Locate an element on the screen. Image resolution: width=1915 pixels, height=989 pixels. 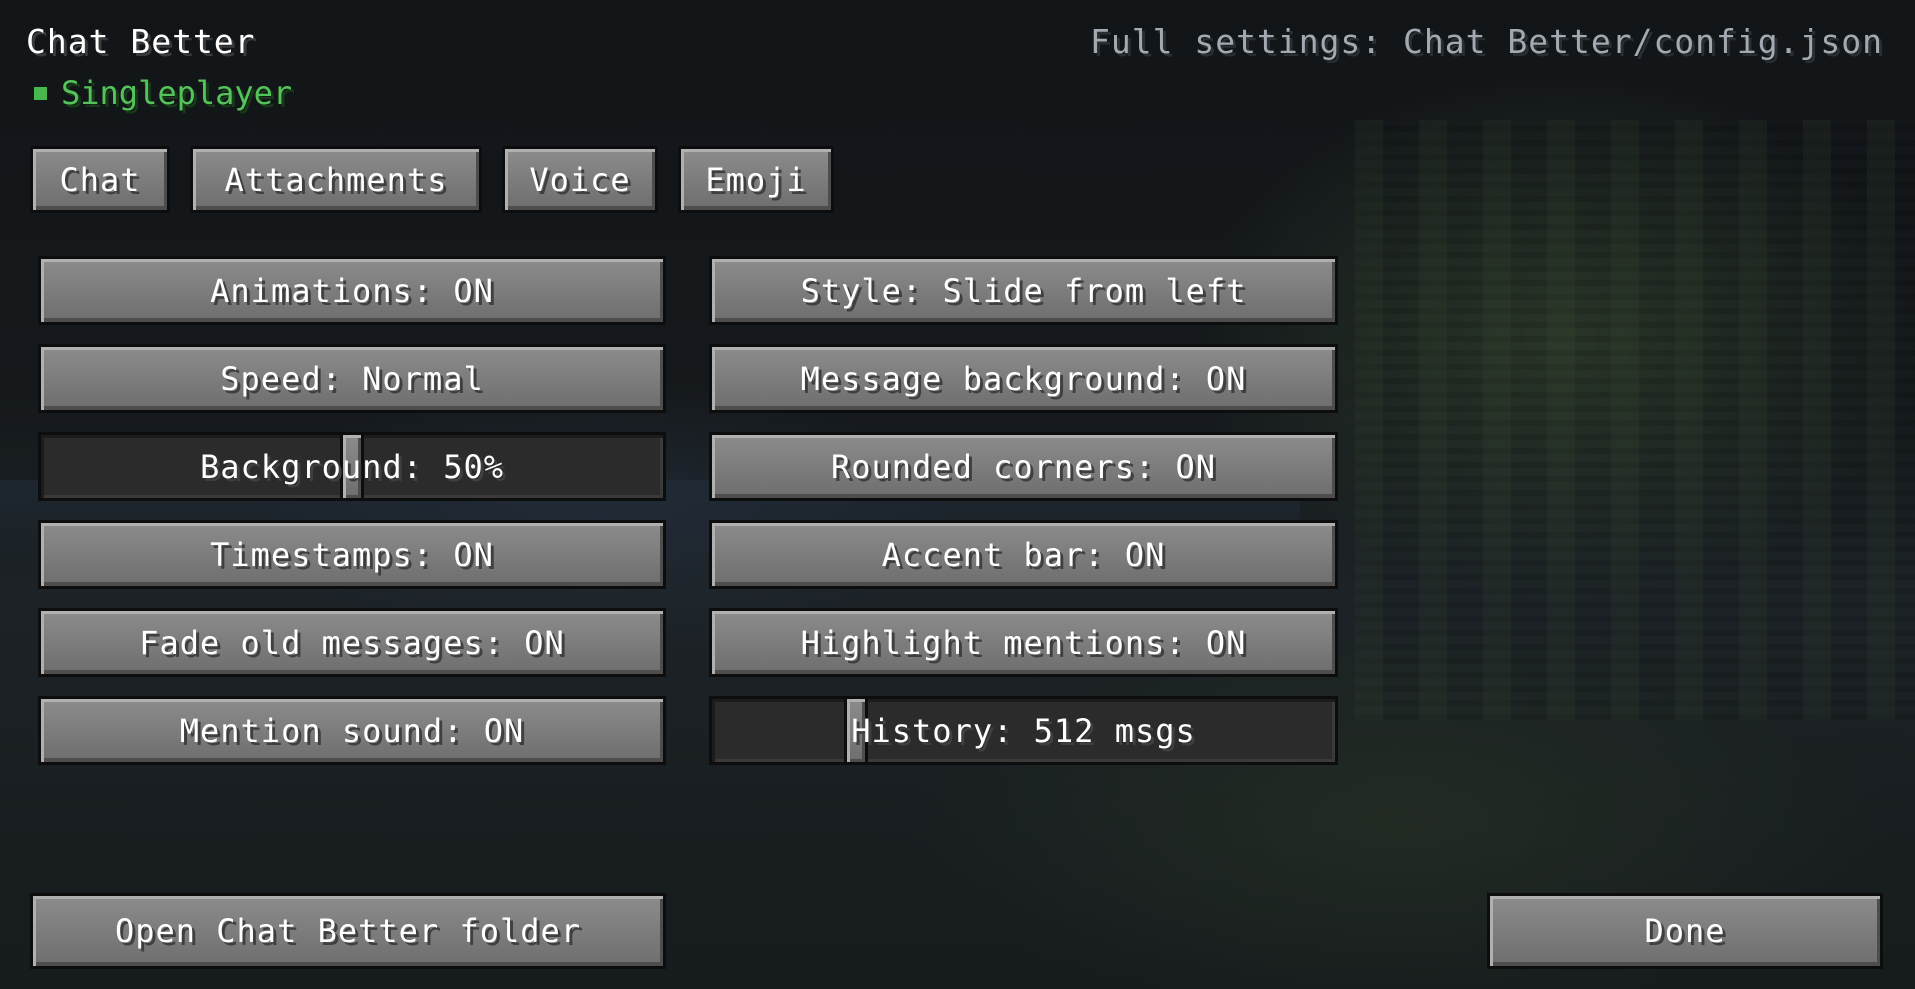
message-background-toggle: Message background: ON is located at coordinates (1023, 378).